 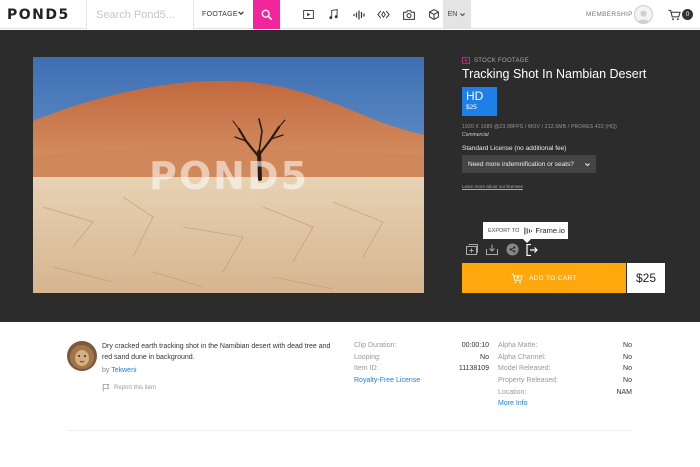 I want to click on export-icon, so click(x=532, y=249).